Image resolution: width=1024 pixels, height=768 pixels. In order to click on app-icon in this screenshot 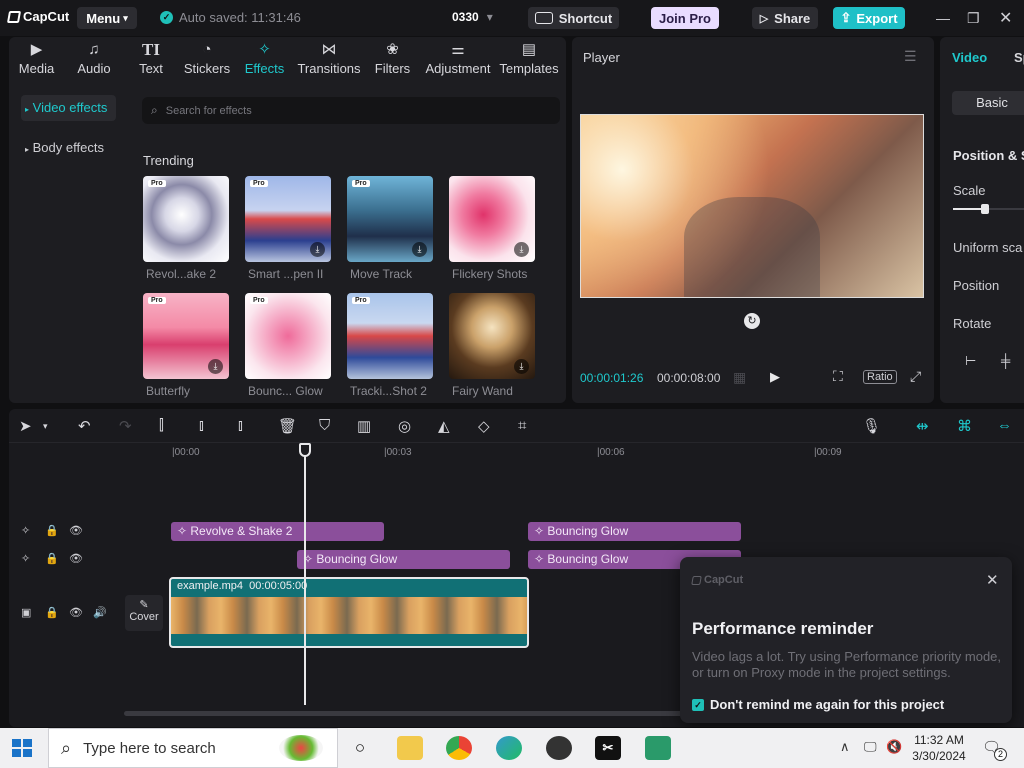, I will do `click(658, 748)`.